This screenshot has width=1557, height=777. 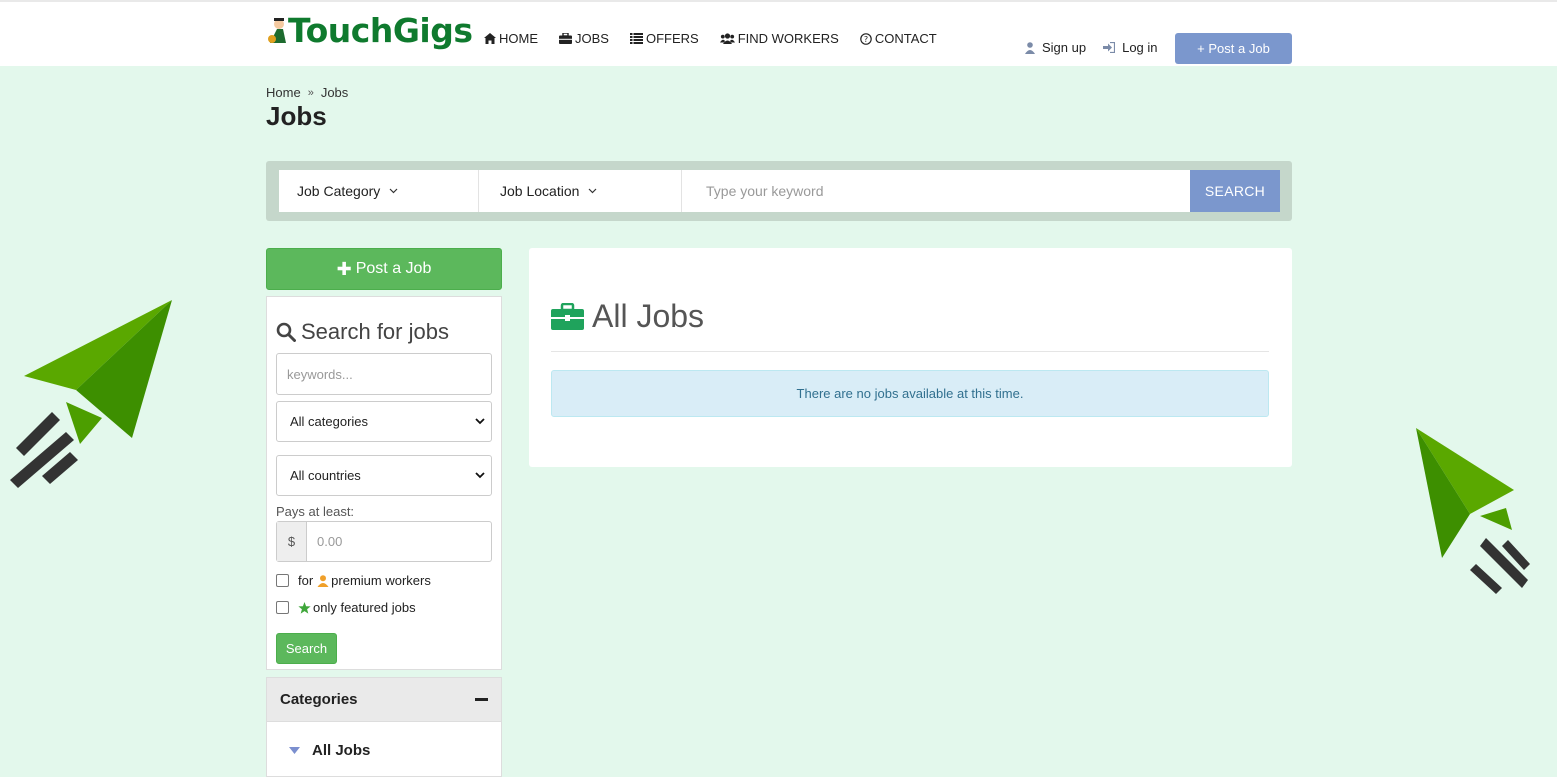 I want to click on breadcrumb: Home » Jobs, so click(x=307, y=92).